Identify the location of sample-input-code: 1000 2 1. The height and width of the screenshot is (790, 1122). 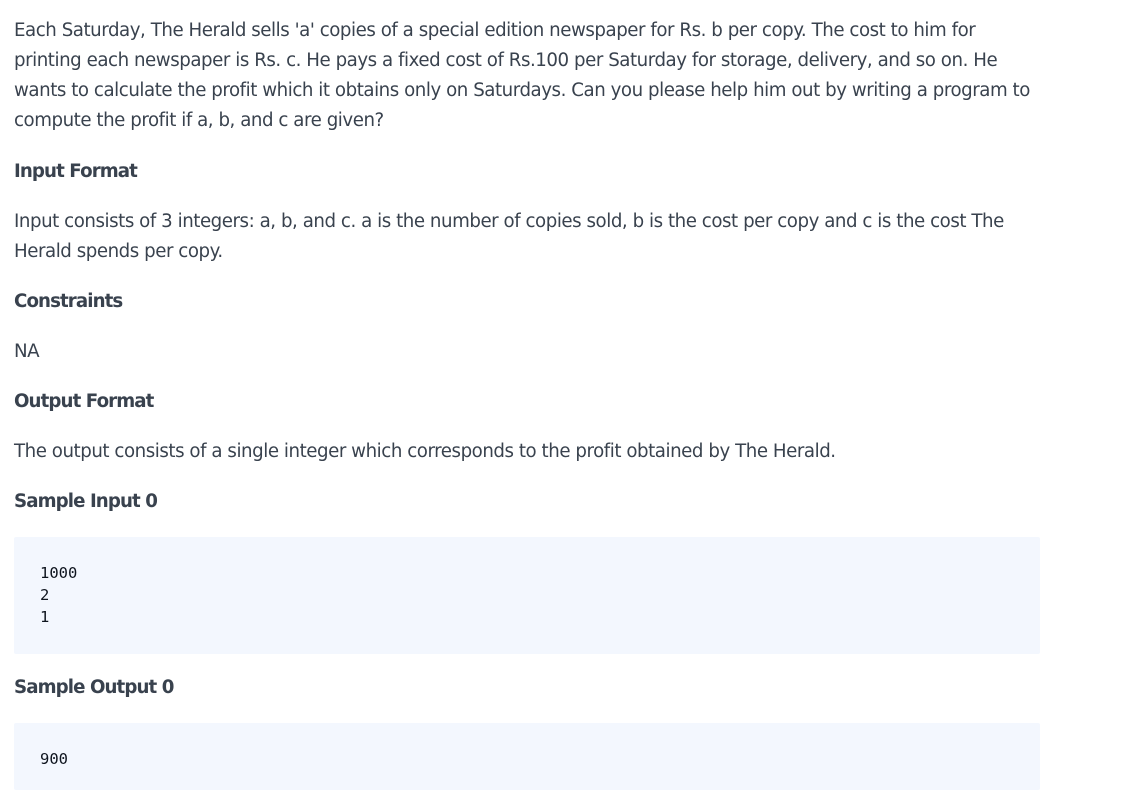
(540, 595).